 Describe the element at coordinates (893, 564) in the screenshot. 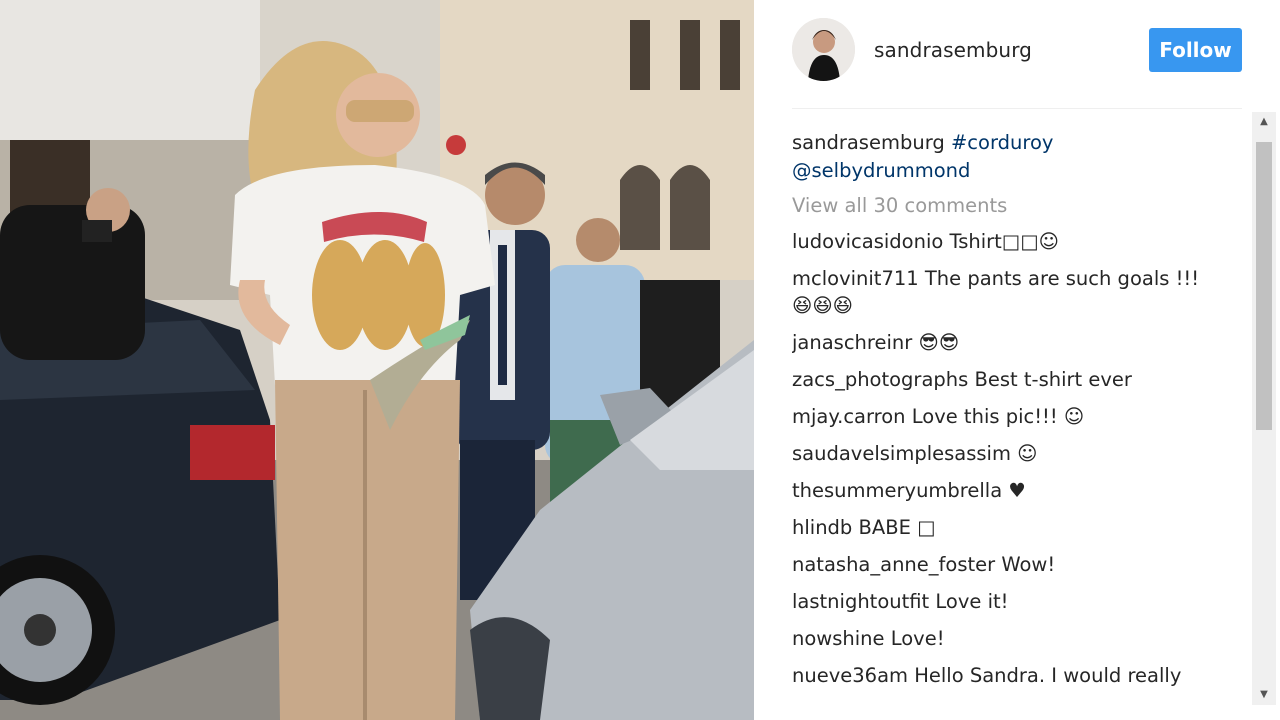

I see `comment-user: natasha_anne_foster` at that location.